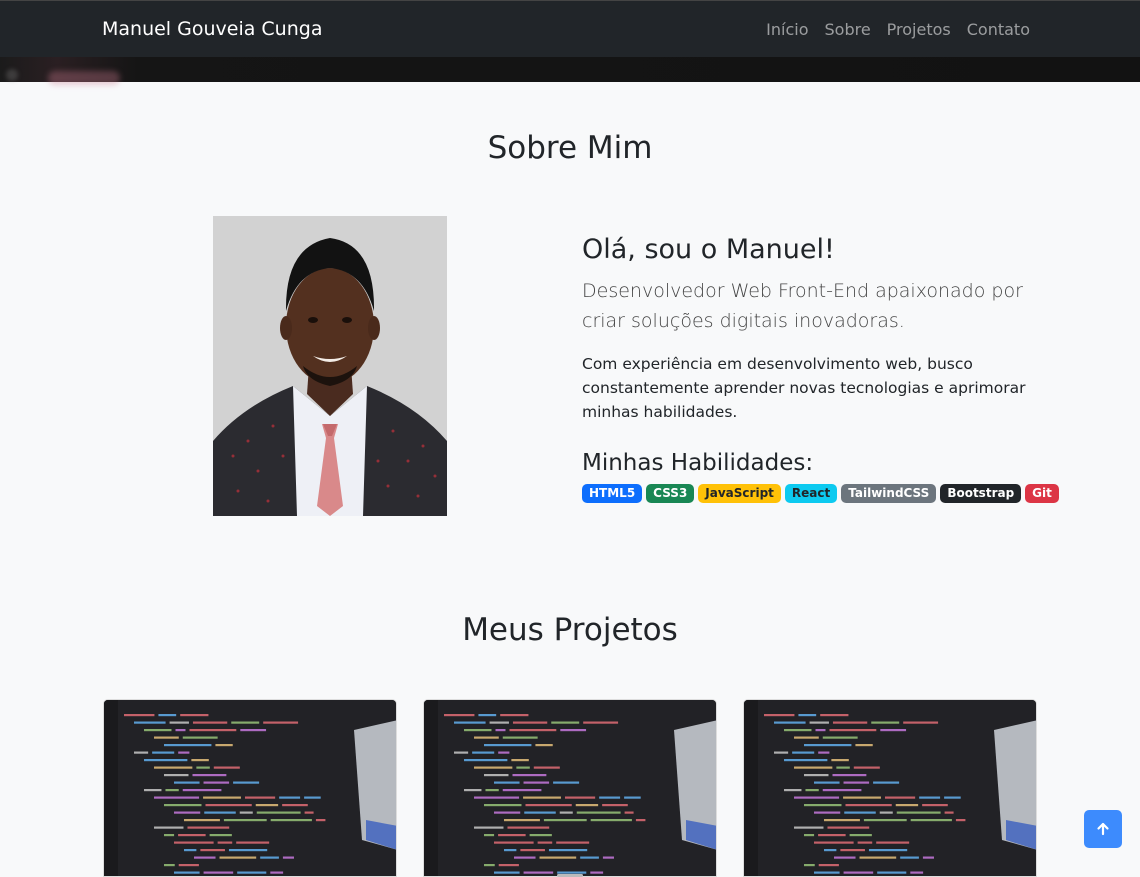 The image size is (1140, 877). I want to click on brand-link: Manuel Gouveia Cunga, so click(212, 29).